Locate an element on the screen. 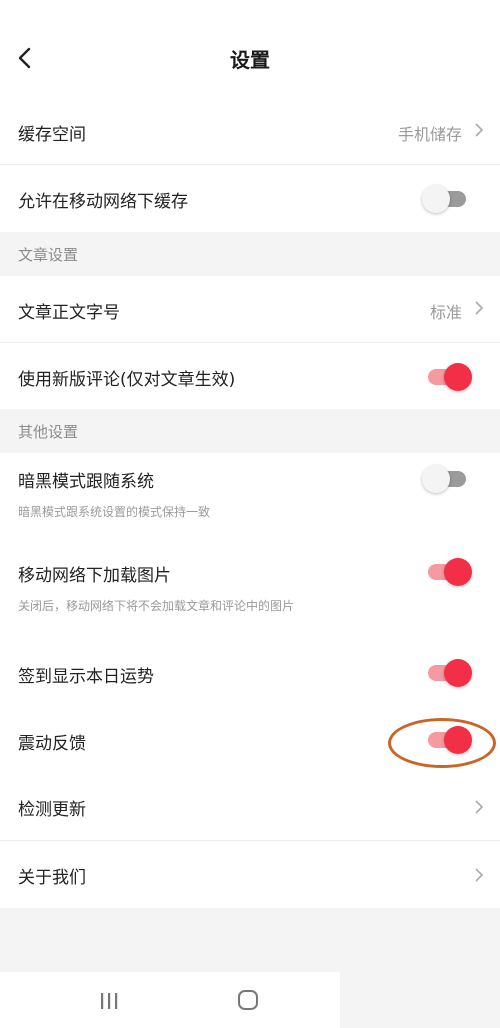 The image size is (500, 1028). storage-label: 缓存空间 is located at coordinates (52, 135).